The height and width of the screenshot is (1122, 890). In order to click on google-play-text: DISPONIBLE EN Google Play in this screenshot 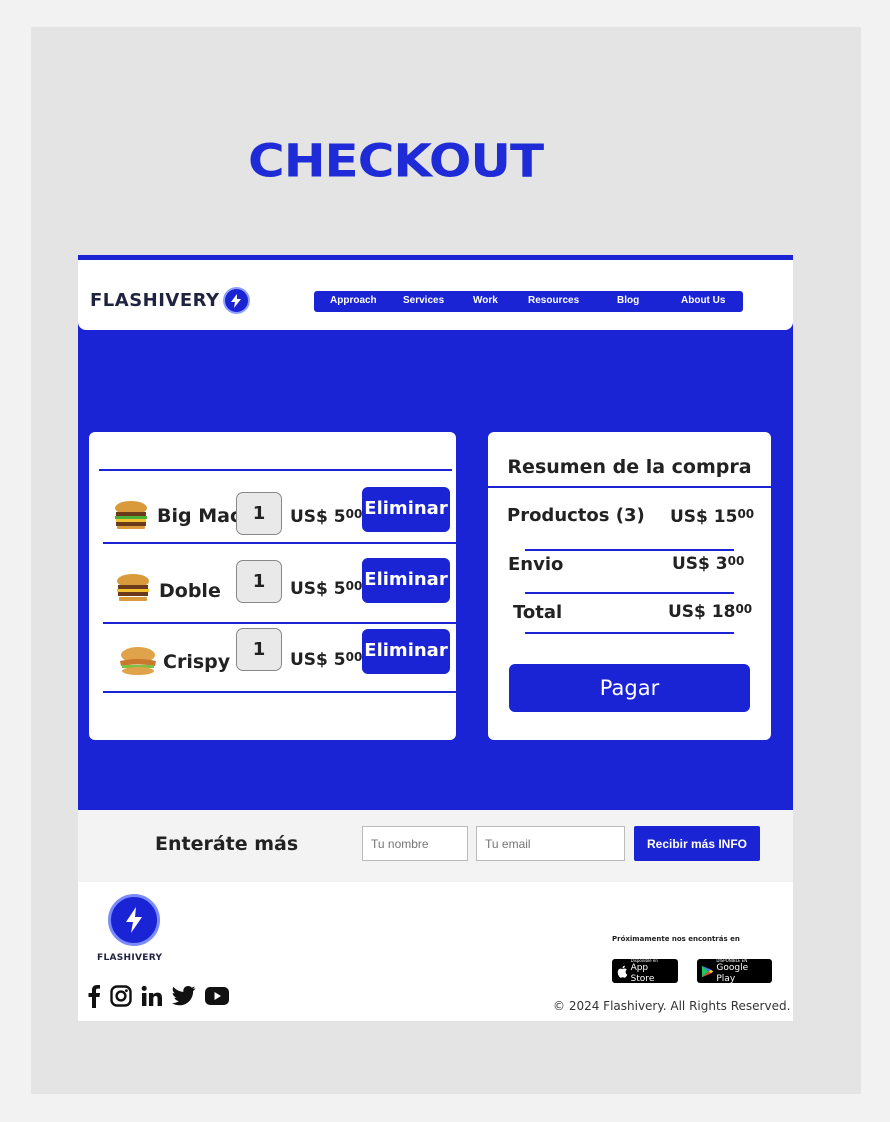, I will do `click(741, 971)`.